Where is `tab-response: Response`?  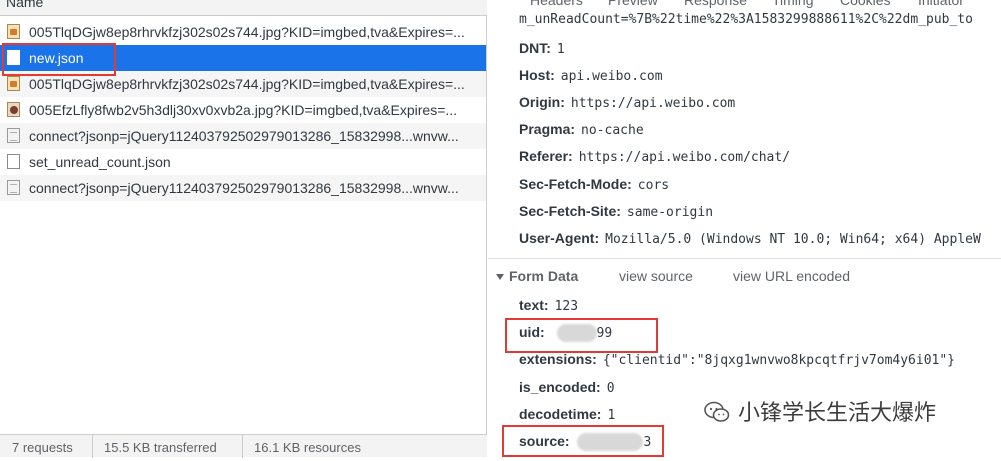
tab-response: Response is located at coordinates (715, 4).